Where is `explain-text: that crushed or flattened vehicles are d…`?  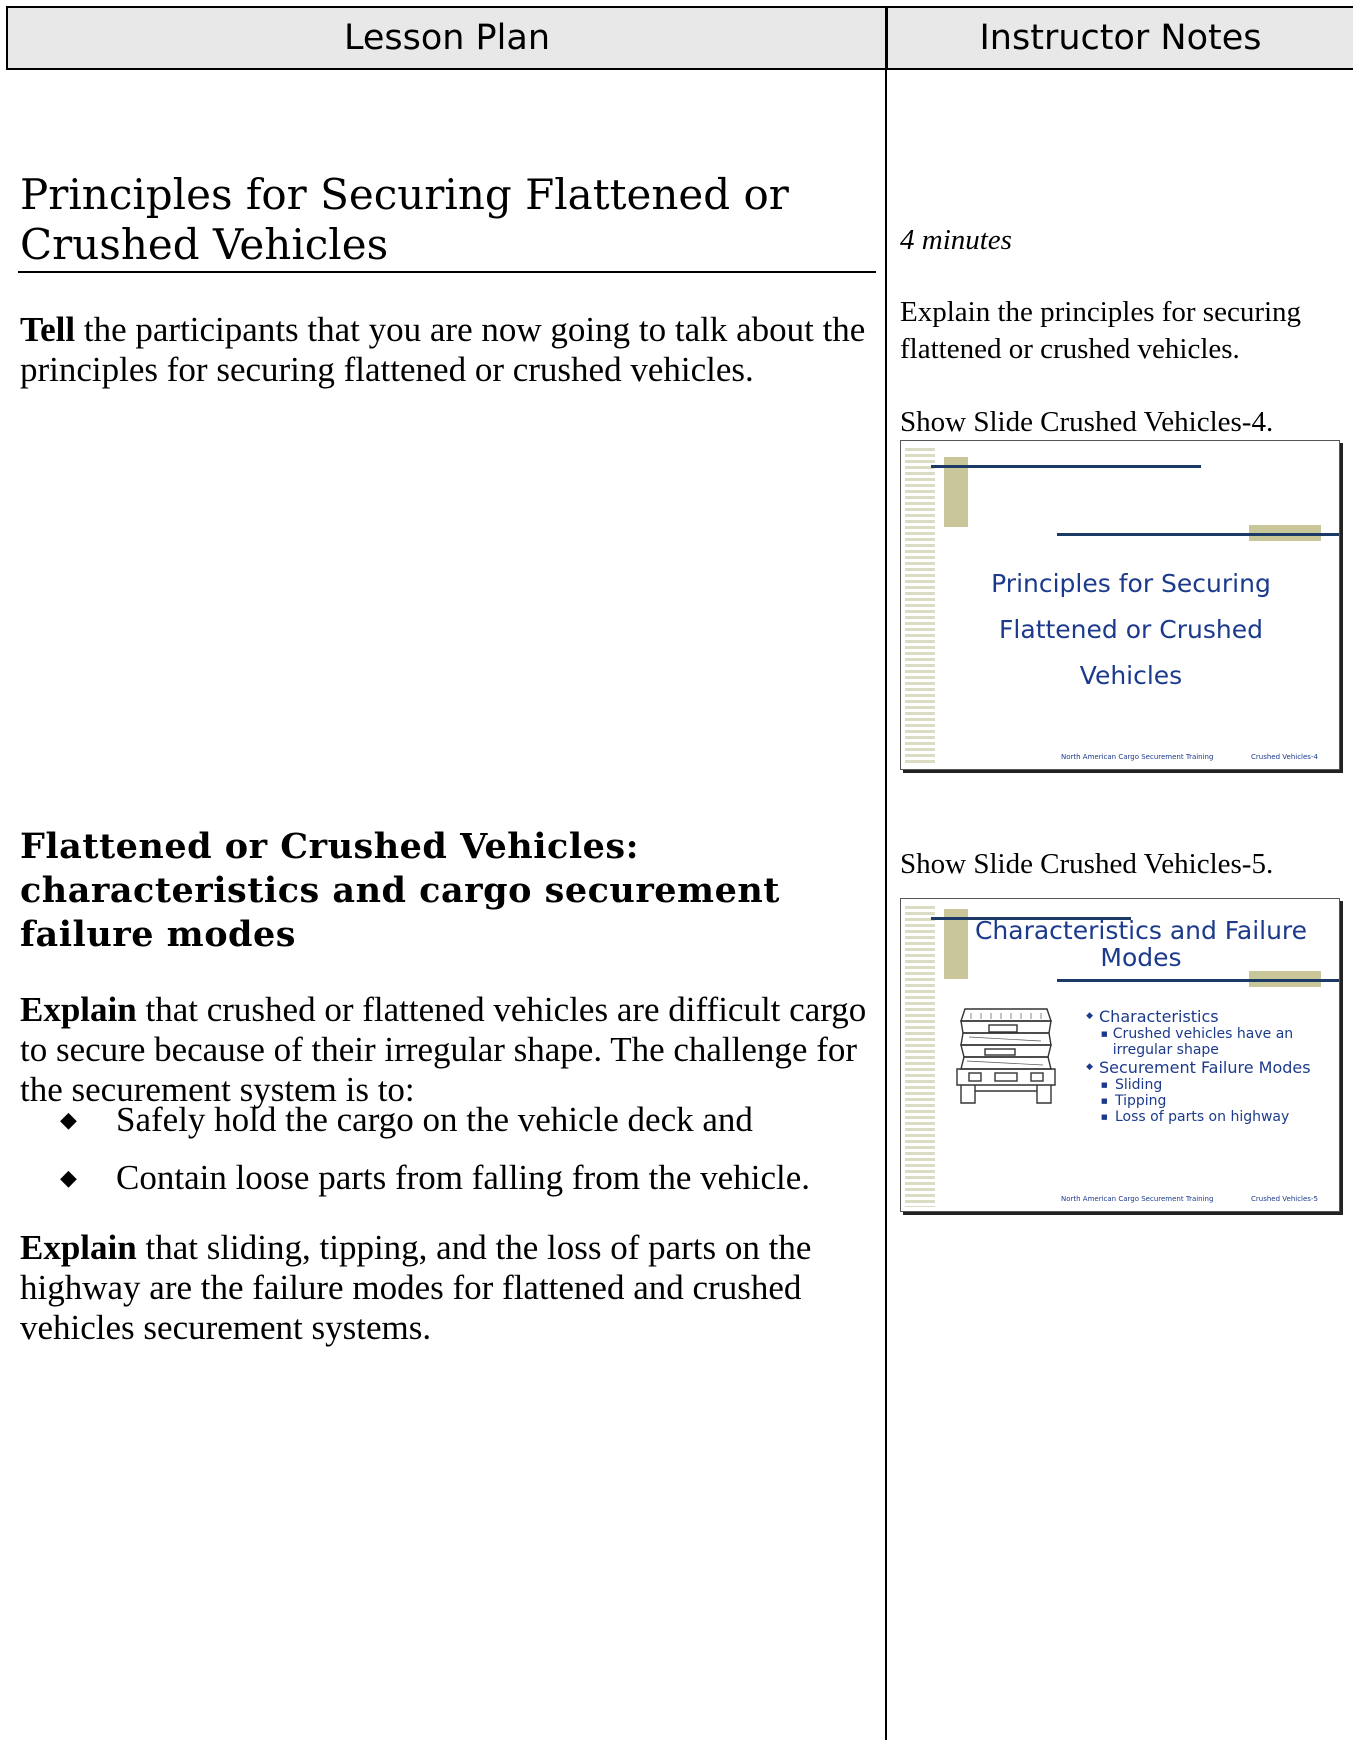 explain-text: that crushed or flattened vehicles are d… is located at coordinates (443, 1049).